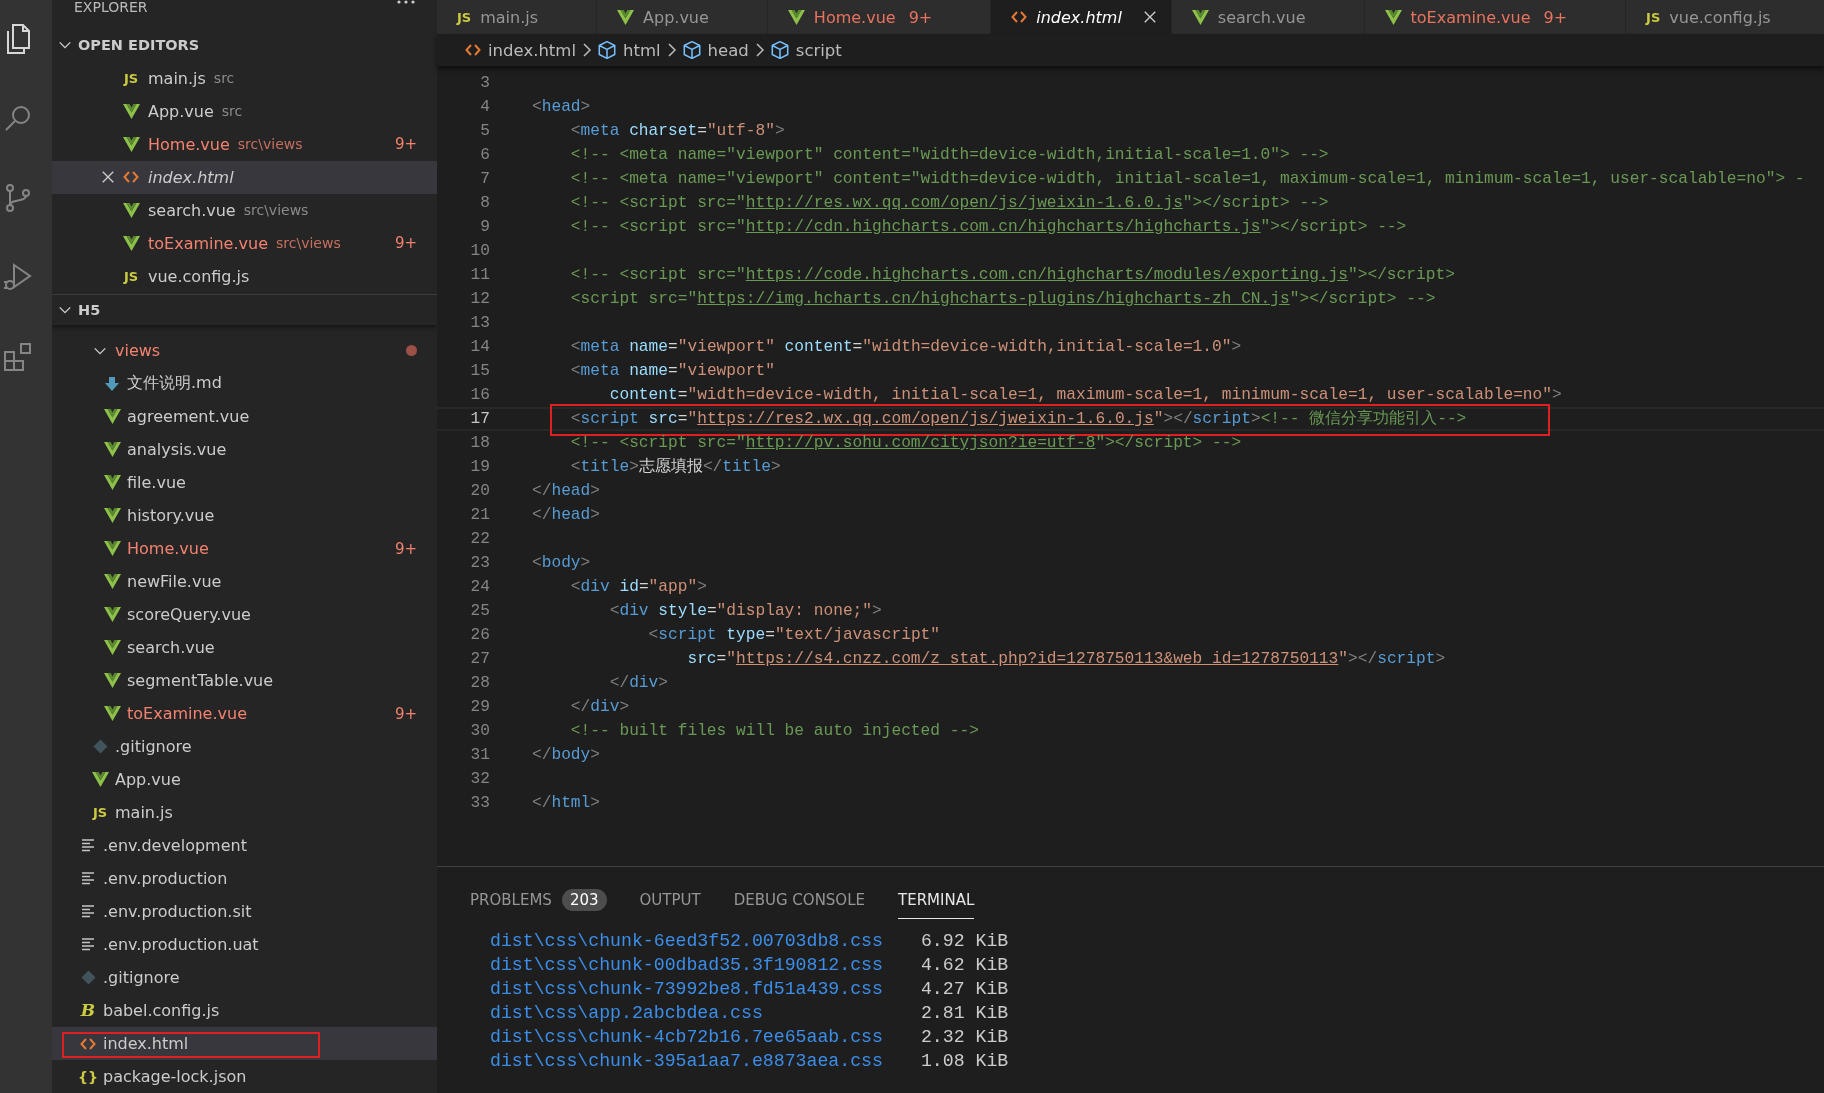 This screenshot has height=1093, width=1824. Describe the element at coordinates (964, 989) in the screenshot. I see `file-size: 4.27 KiB` at that location.